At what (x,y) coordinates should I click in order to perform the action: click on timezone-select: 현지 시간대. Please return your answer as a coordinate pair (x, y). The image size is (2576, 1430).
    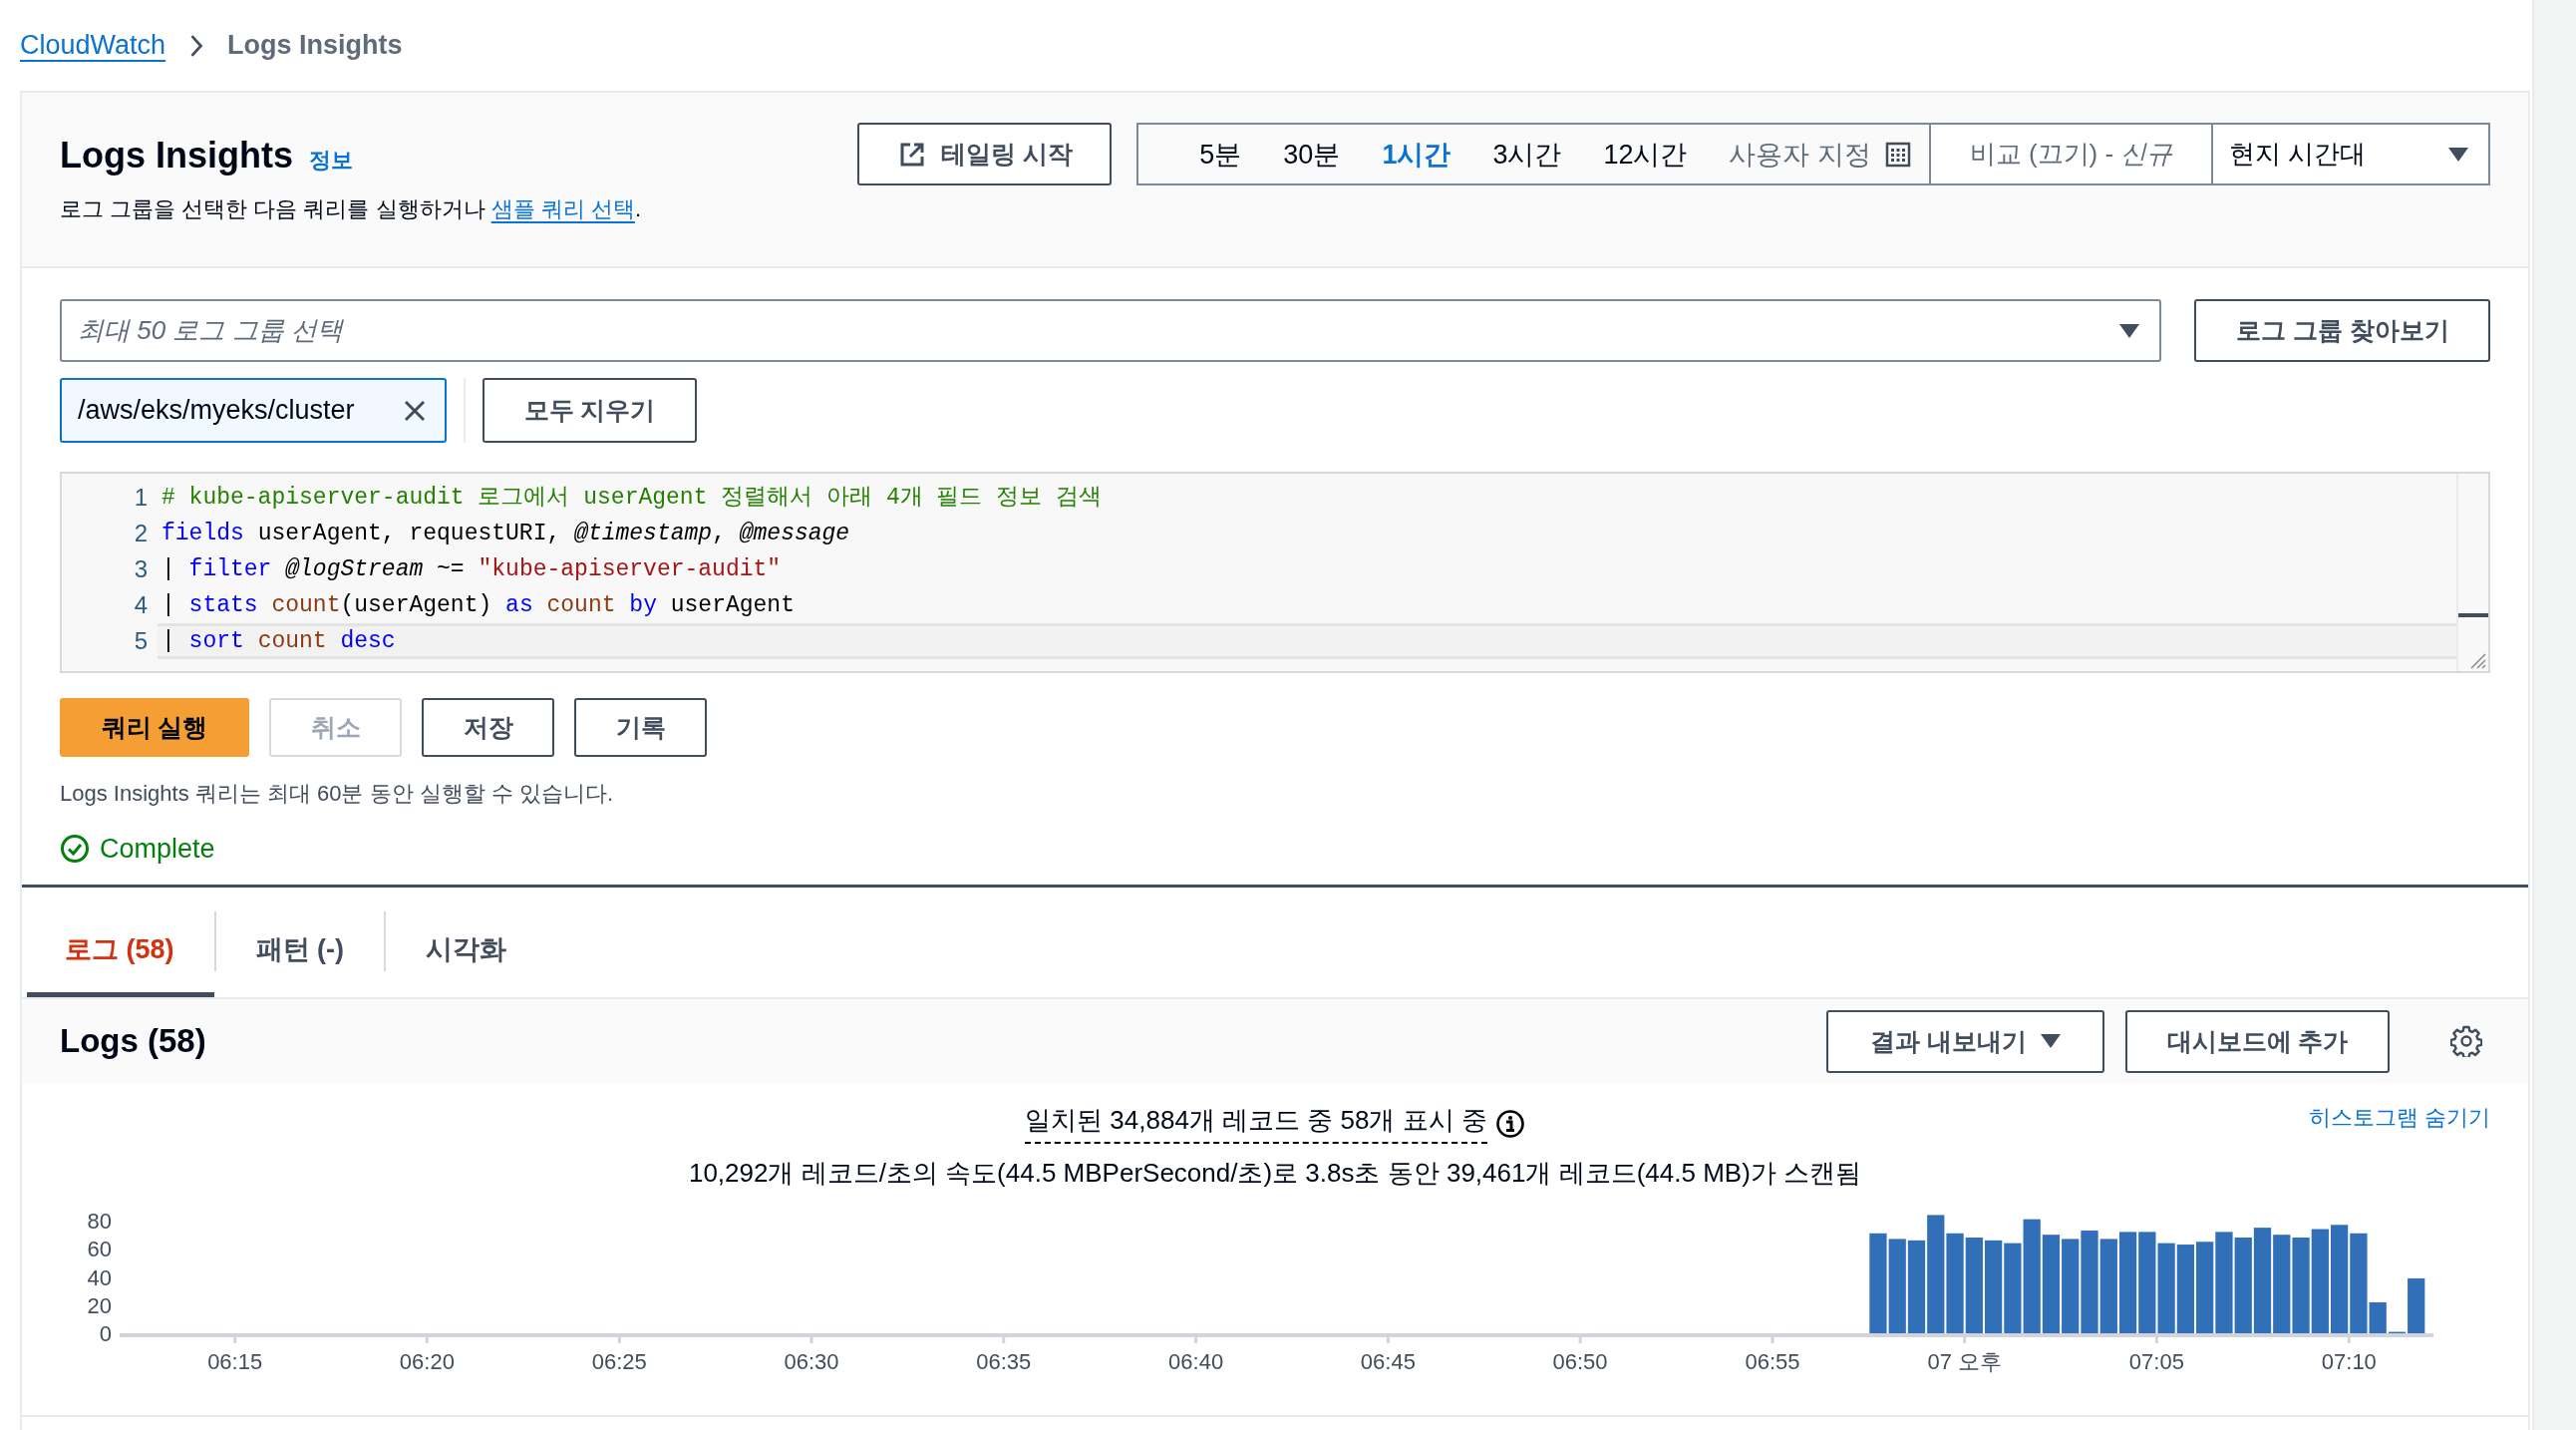
    Looking at the image, I should click on (2351, 154).